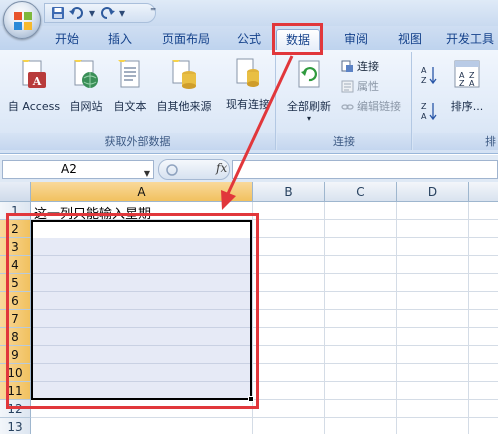  Describe the element at coordinates (324, 318) in the screenshot. I see `gridline-b-c` at that location.